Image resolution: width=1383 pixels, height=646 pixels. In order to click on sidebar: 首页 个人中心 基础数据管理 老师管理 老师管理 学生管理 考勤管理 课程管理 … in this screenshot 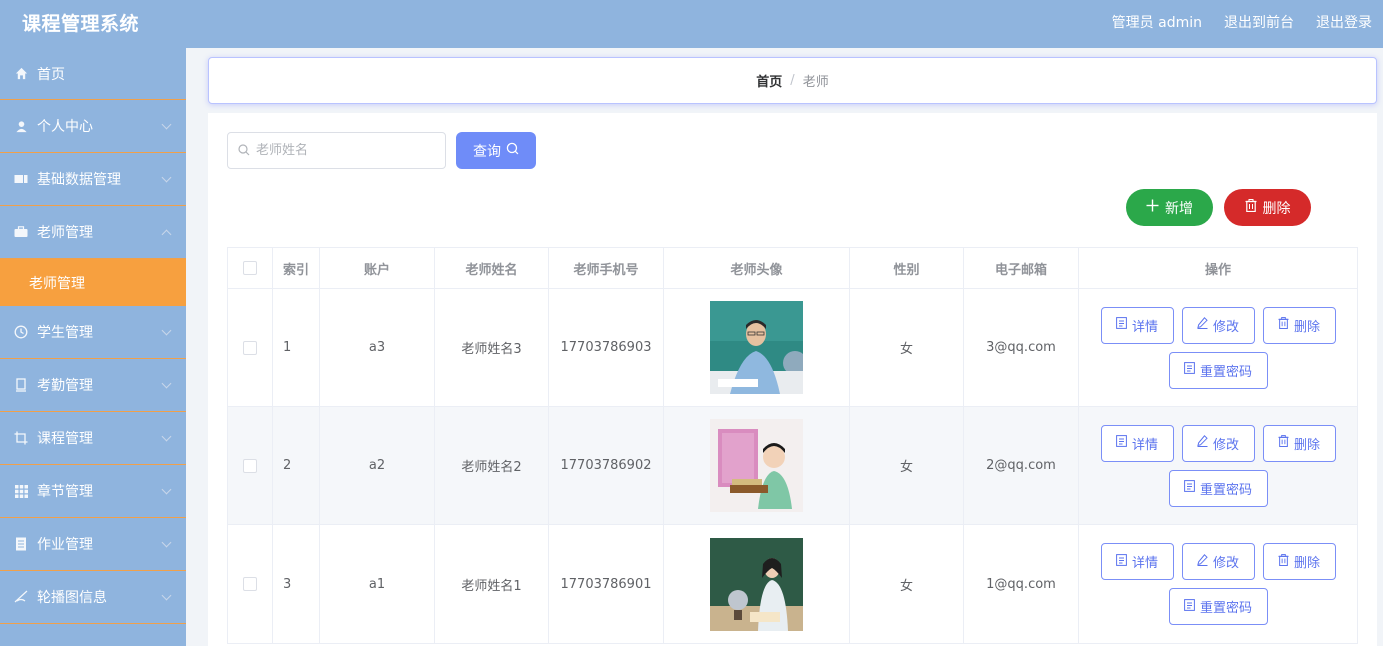, I will do `click(93, 347)`.